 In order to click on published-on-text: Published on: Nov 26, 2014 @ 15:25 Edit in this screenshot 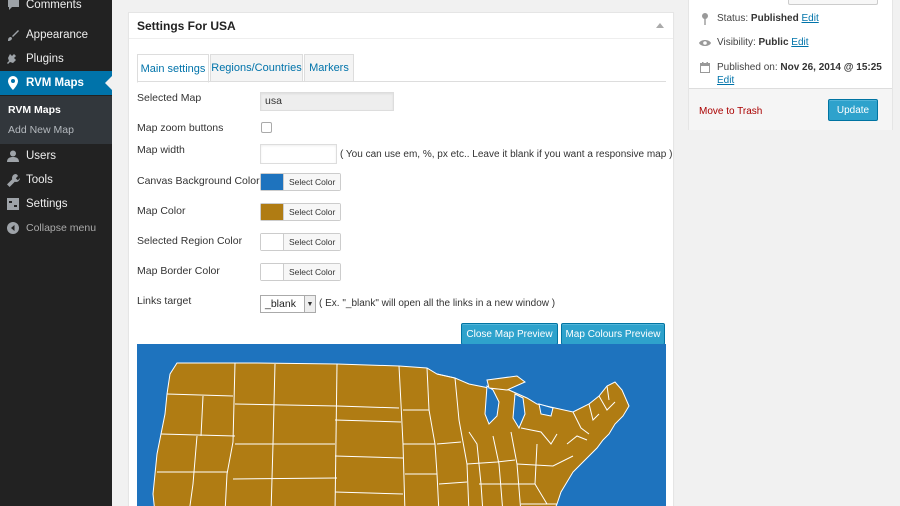, I will do `click(799, 74)`.